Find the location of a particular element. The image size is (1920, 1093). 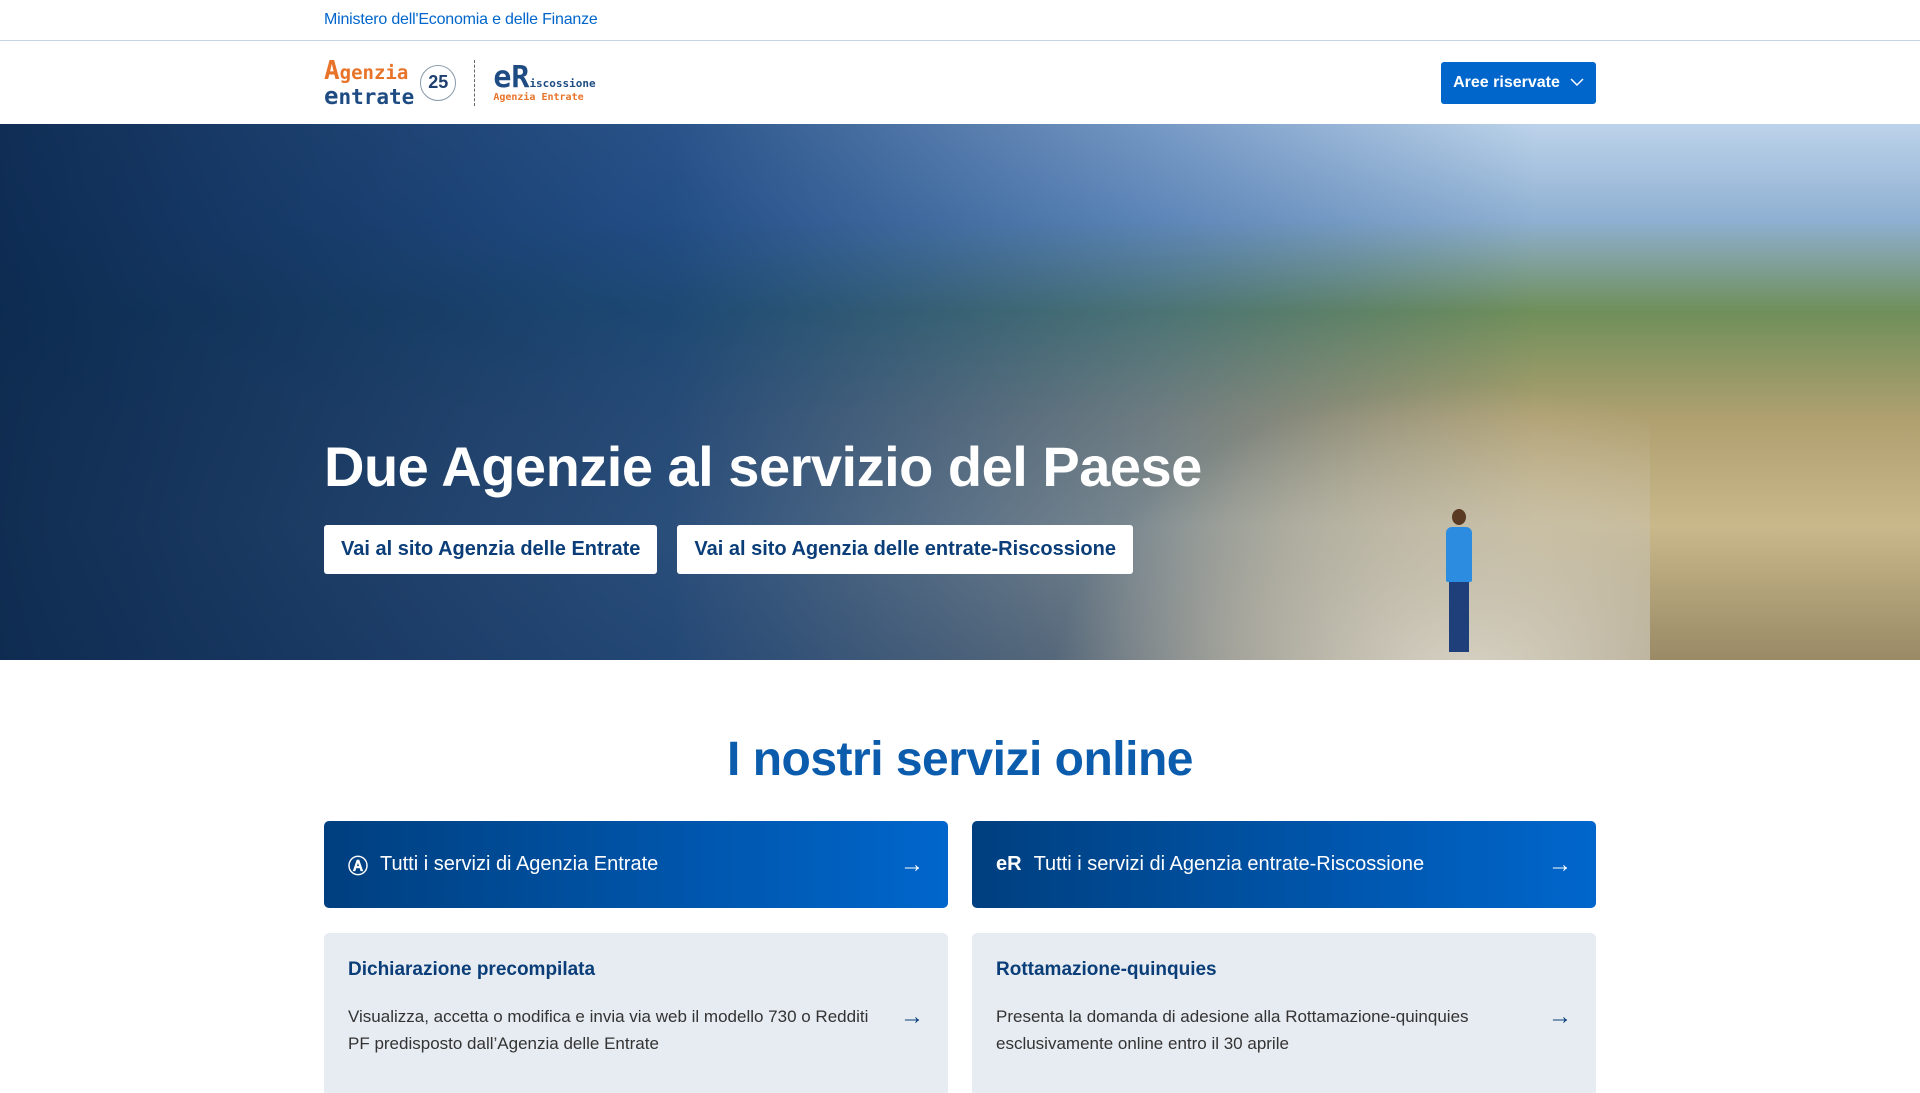

hero-title: Due Agenzie al servizio del Paese is located at coordinates (763, 466).